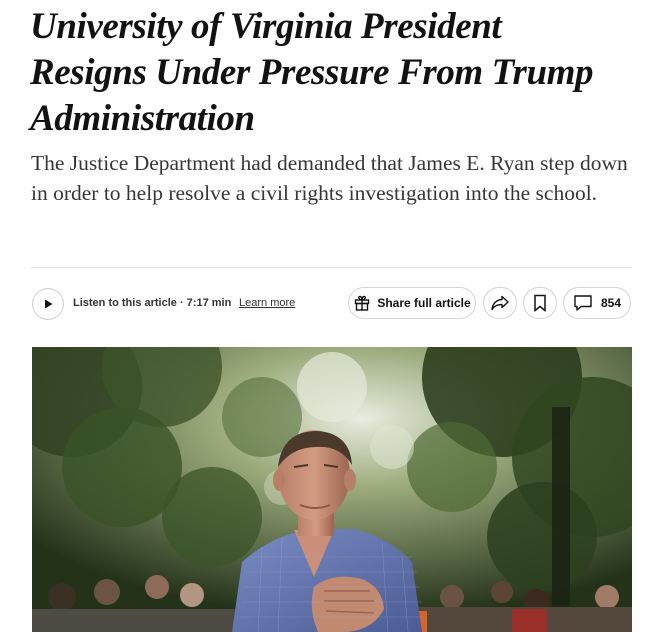 Image resolution: width=648 pixels, height=632 pixels. I want to click on comments-button: 854, so click(597, 303).